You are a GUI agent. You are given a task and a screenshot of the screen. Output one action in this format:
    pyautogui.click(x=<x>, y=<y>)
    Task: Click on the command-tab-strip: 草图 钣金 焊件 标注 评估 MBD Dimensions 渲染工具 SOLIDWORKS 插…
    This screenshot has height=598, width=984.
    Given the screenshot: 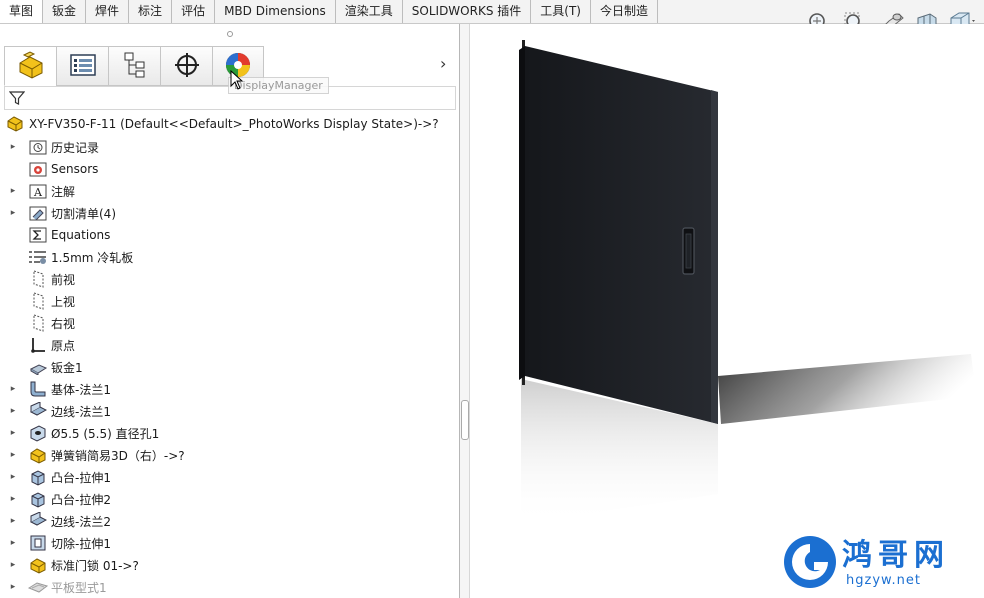 What is the action you would take?
    pyautogui.click(x=329, y=11)
    